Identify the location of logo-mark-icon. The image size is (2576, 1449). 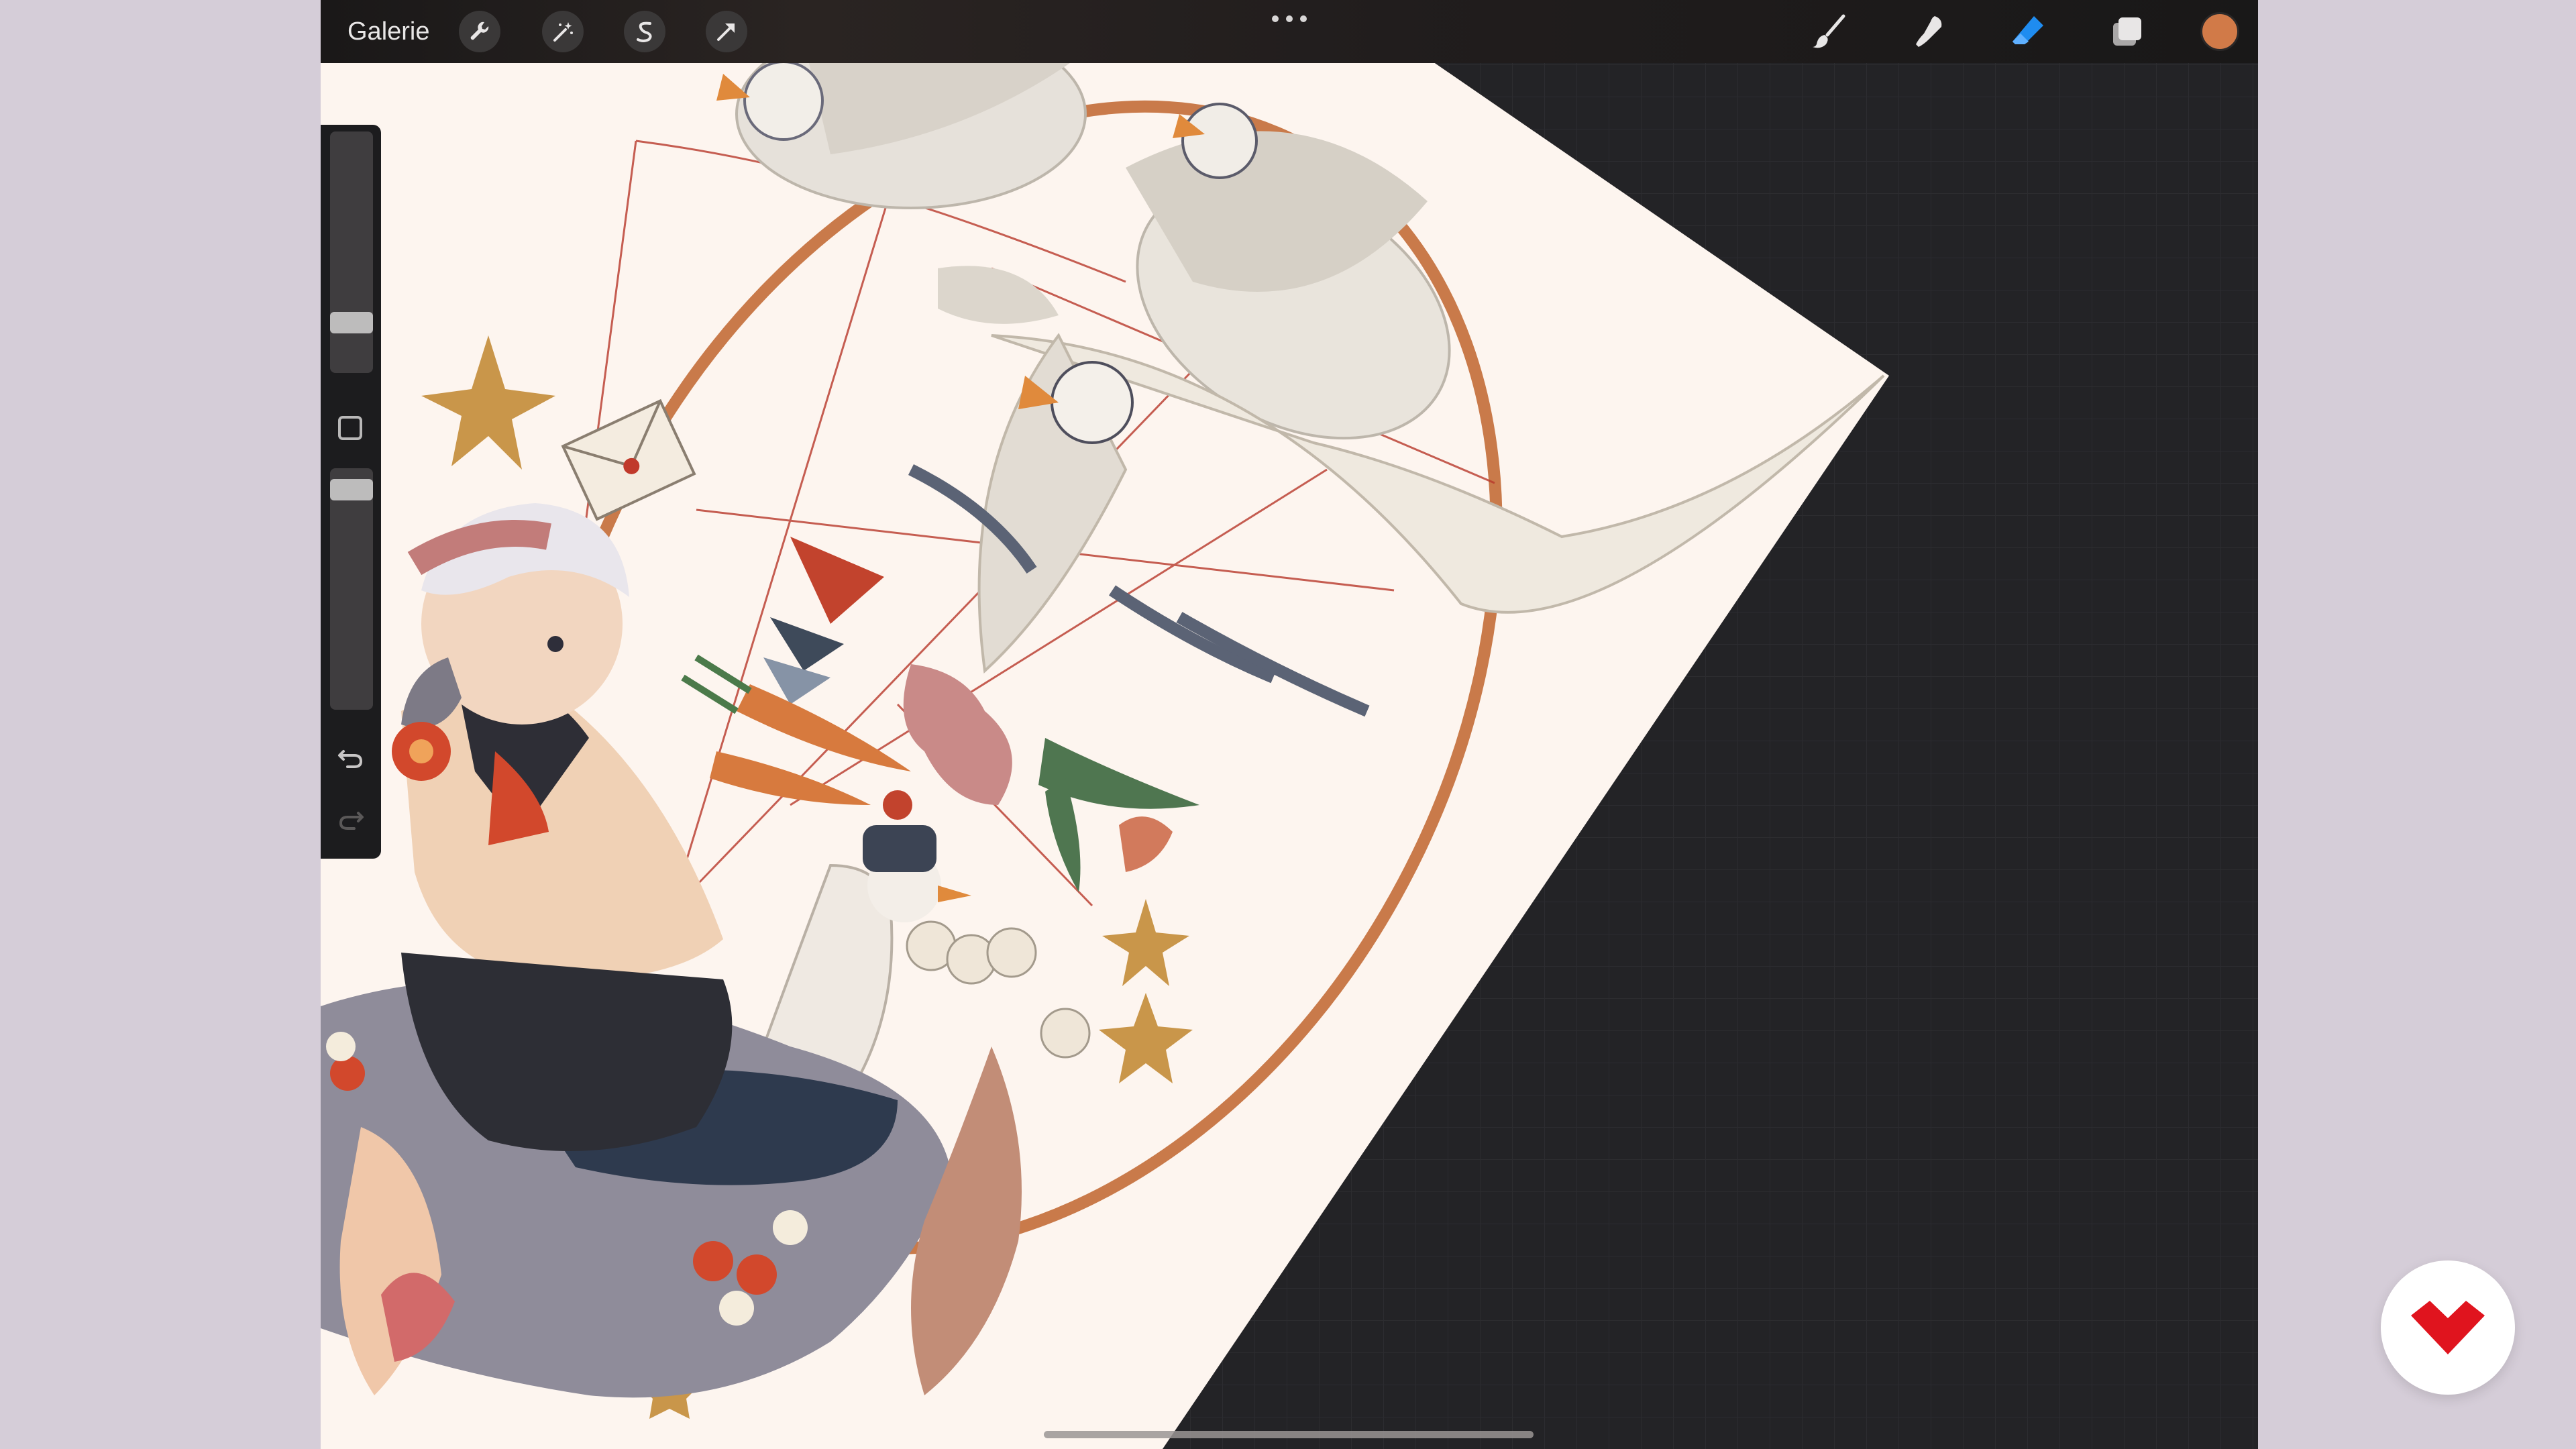
(2448, 1327).